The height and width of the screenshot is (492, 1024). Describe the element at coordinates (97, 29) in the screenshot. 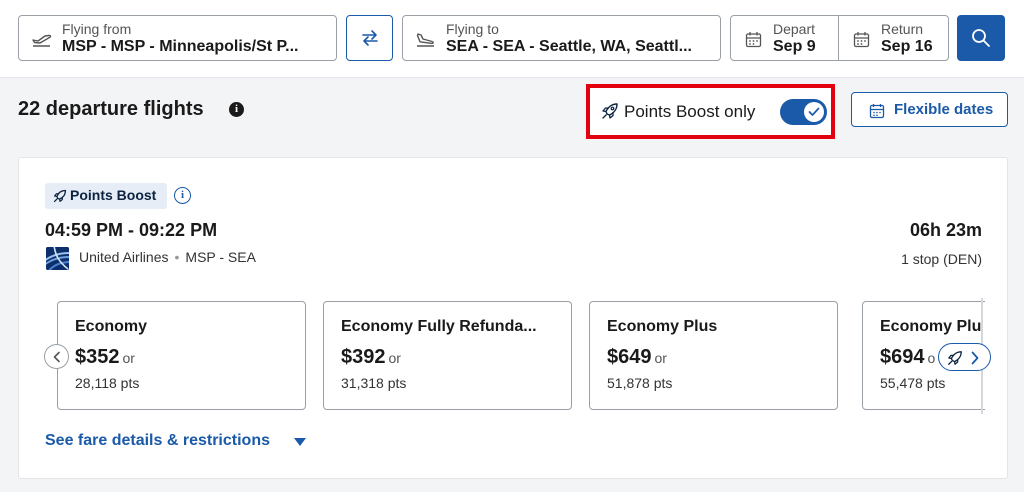

I see `flying-from-label: Flying from` at that location.